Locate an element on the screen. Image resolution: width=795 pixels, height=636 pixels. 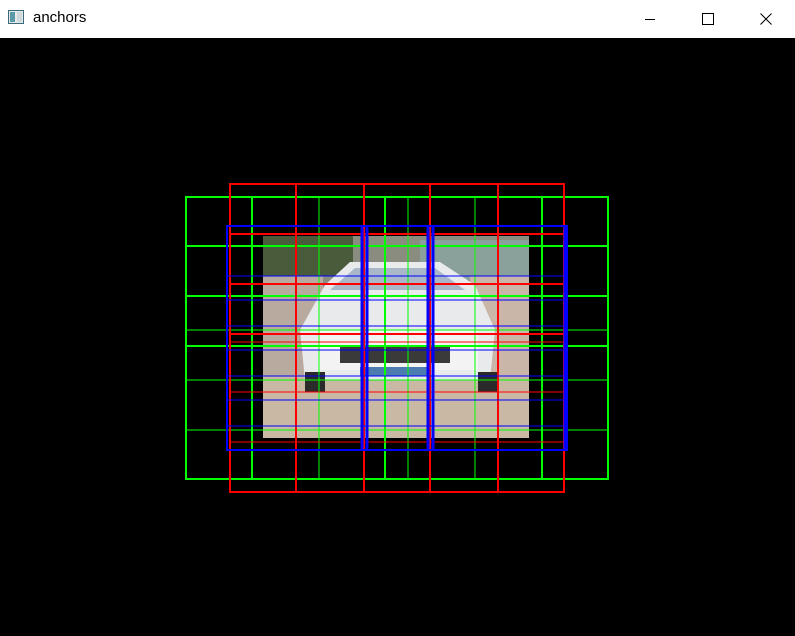
title-bar: anchors is located at coordinates (397, 19).